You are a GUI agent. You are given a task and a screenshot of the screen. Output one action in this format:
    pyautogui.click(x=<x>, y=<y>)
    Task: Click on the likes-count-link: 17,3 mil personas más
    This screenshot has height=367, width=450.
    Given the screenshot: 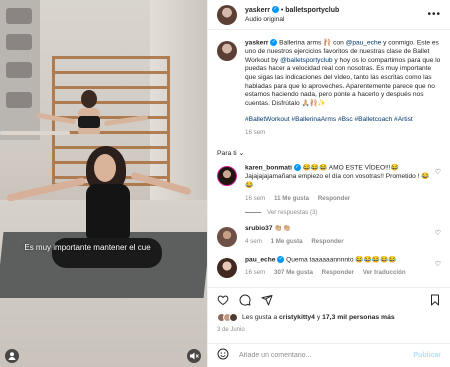 What is the action you would take?
    pyautogui.click(x=358, y=317)
    